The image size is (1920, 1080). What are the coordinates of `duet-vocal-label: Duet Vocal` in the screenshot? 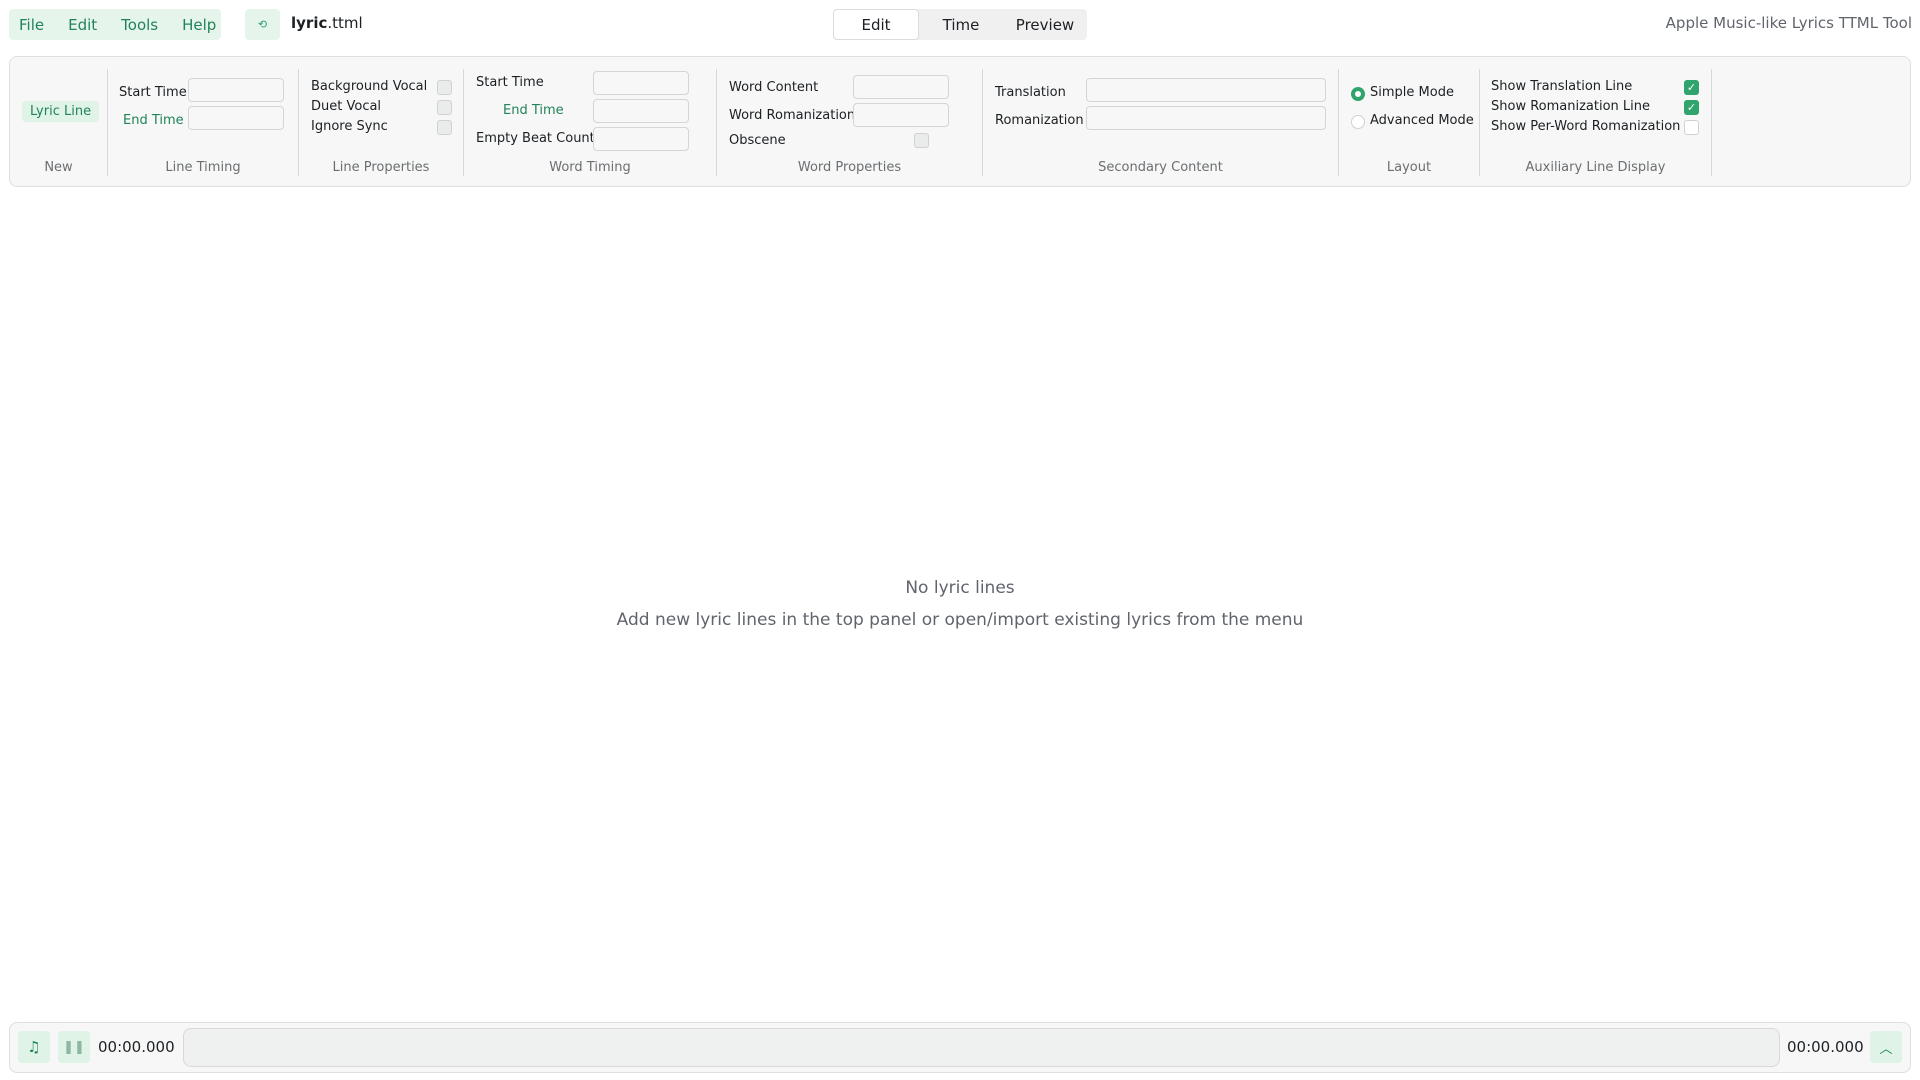 It's located at (346, 106).